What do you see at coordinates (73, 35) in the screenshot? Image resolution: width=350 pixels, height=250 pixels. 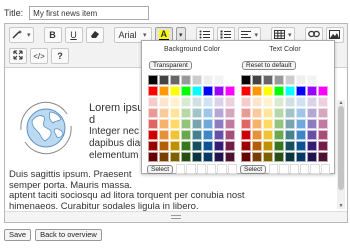 I see `underline-button: U` at bounding box center [73, 35].